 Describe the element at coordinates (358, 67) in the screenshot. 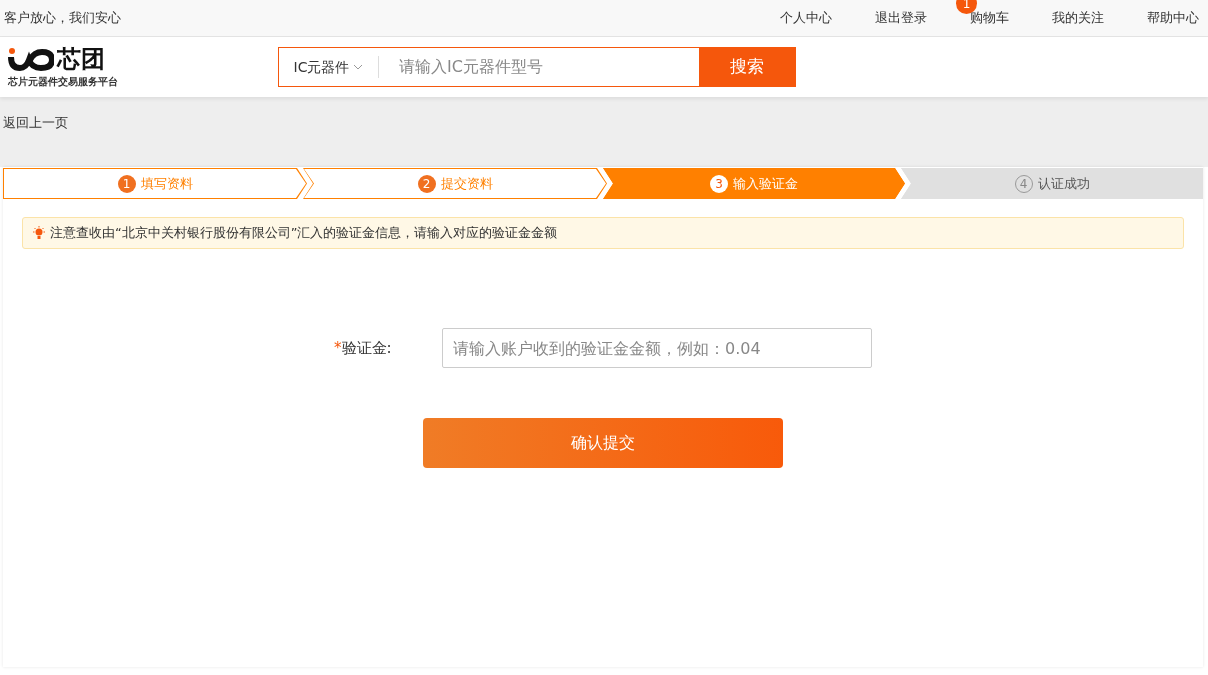

I see `chevron-down-icon` at that location.